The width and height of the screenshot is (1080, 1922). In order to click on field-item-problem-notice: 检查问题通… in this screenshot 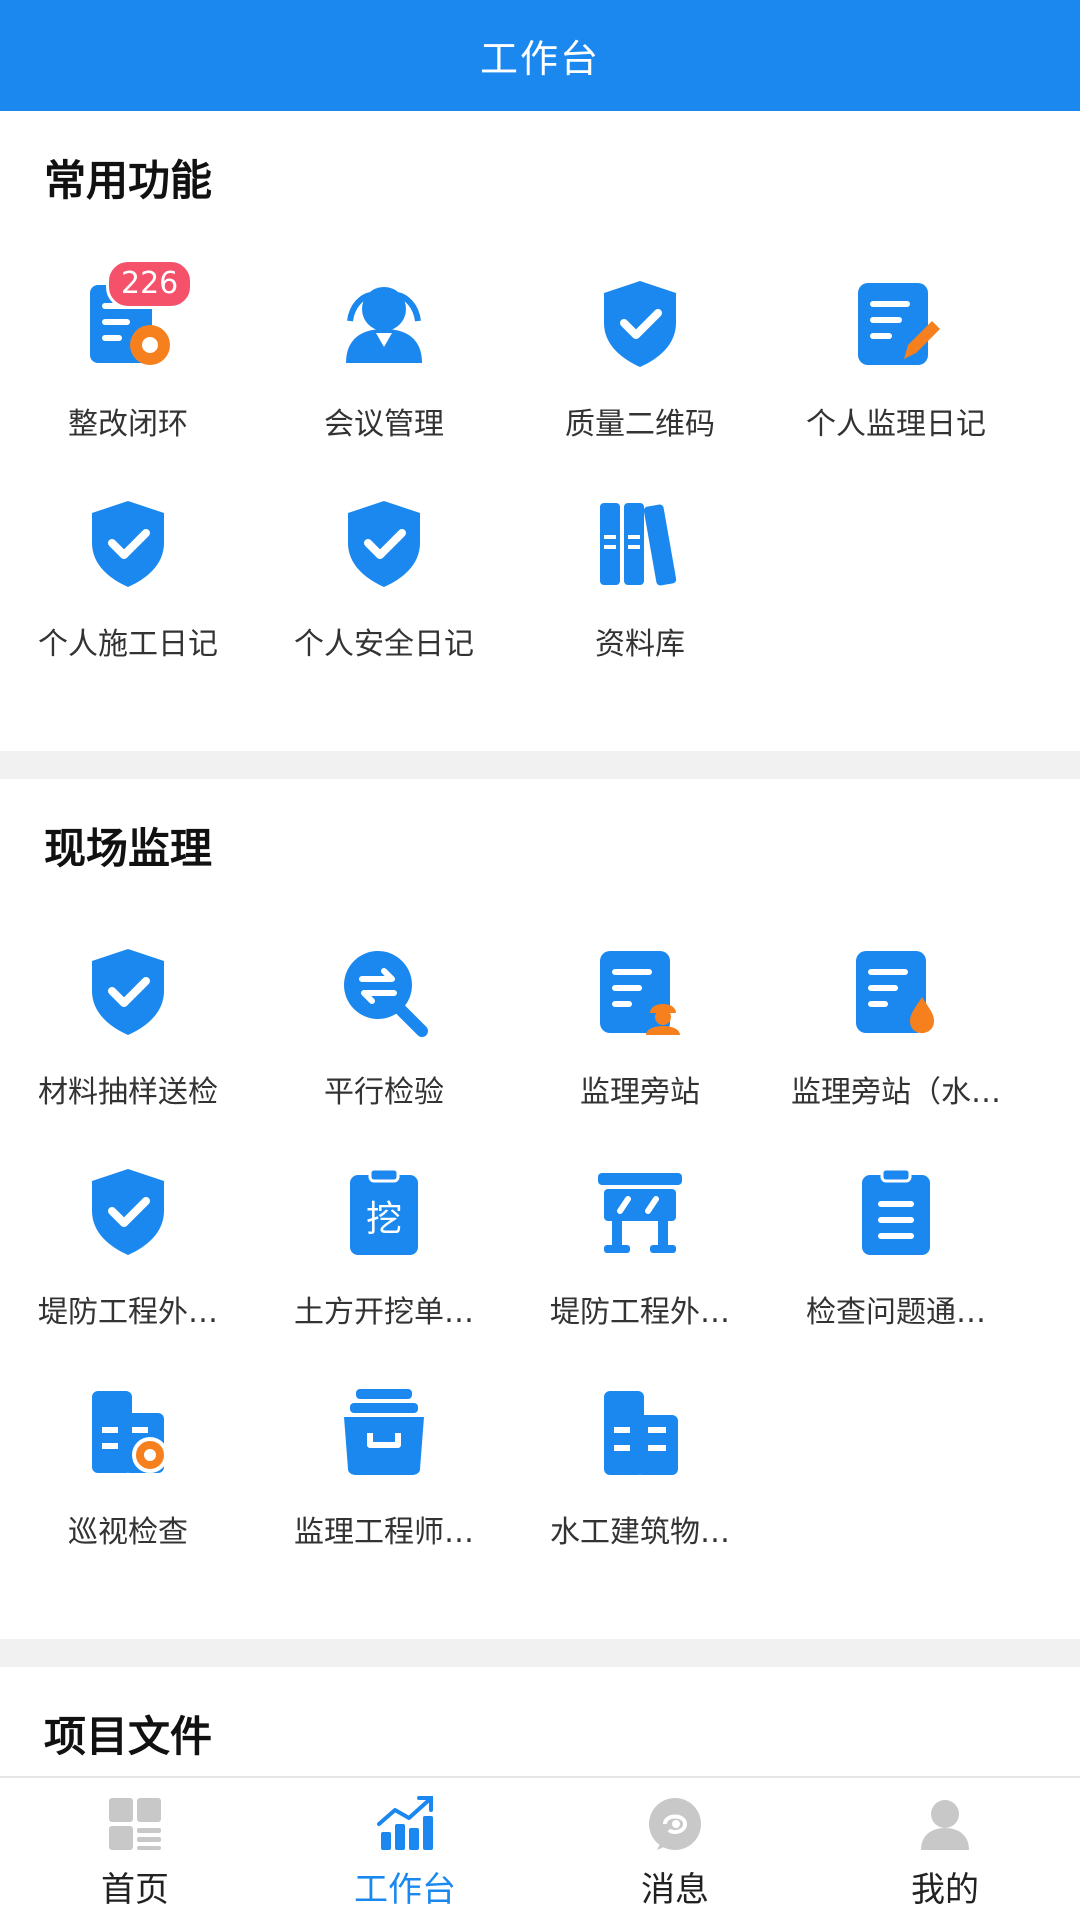, I will do `click(896, 1259)`.